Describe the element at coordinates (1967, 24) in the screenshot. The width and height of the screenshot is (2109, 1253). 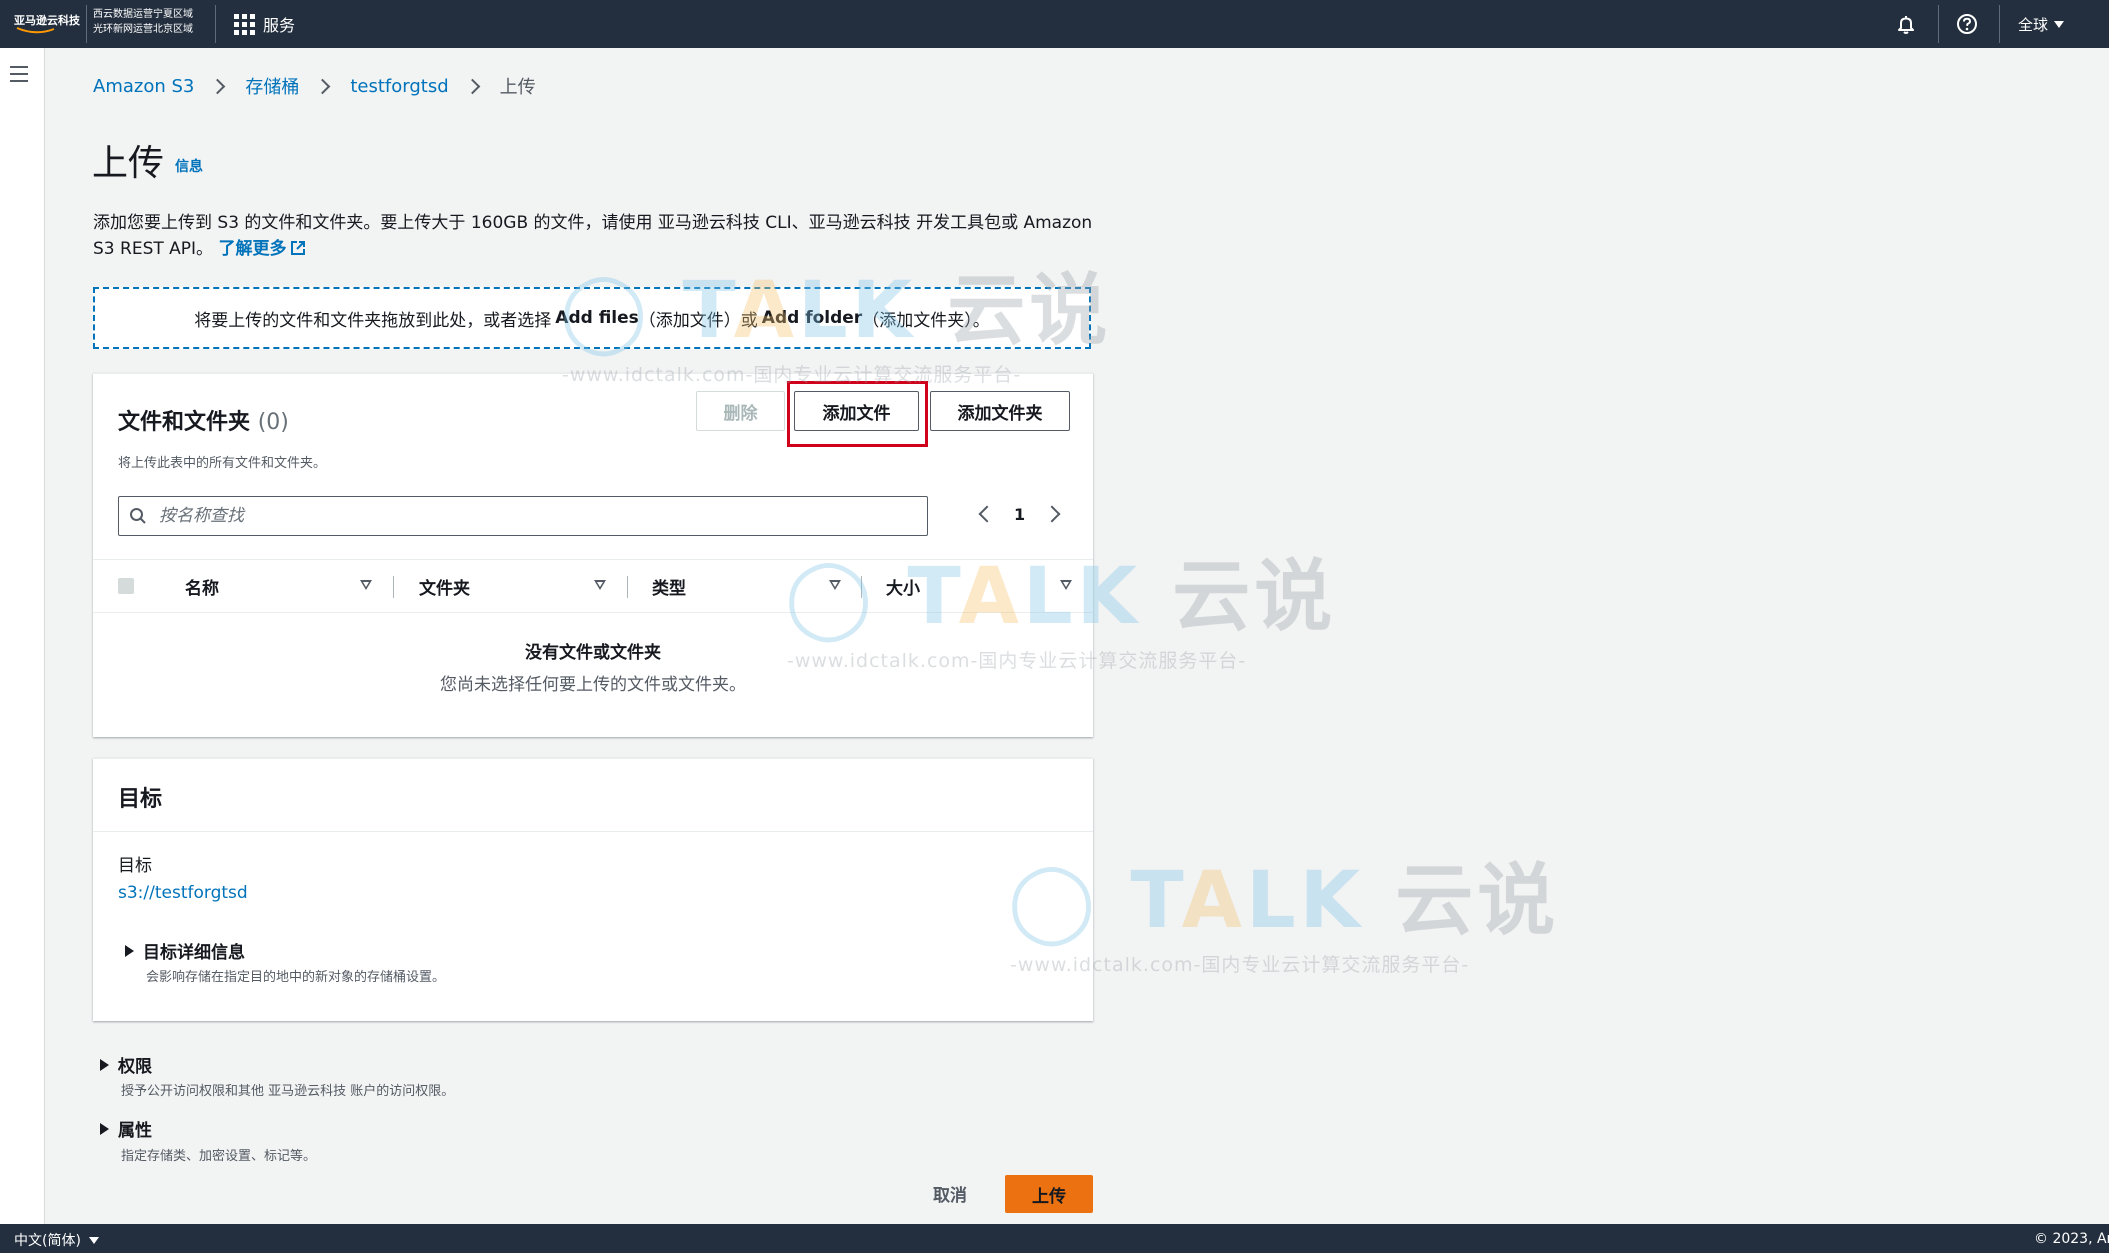
I see `help-icon` at that location.